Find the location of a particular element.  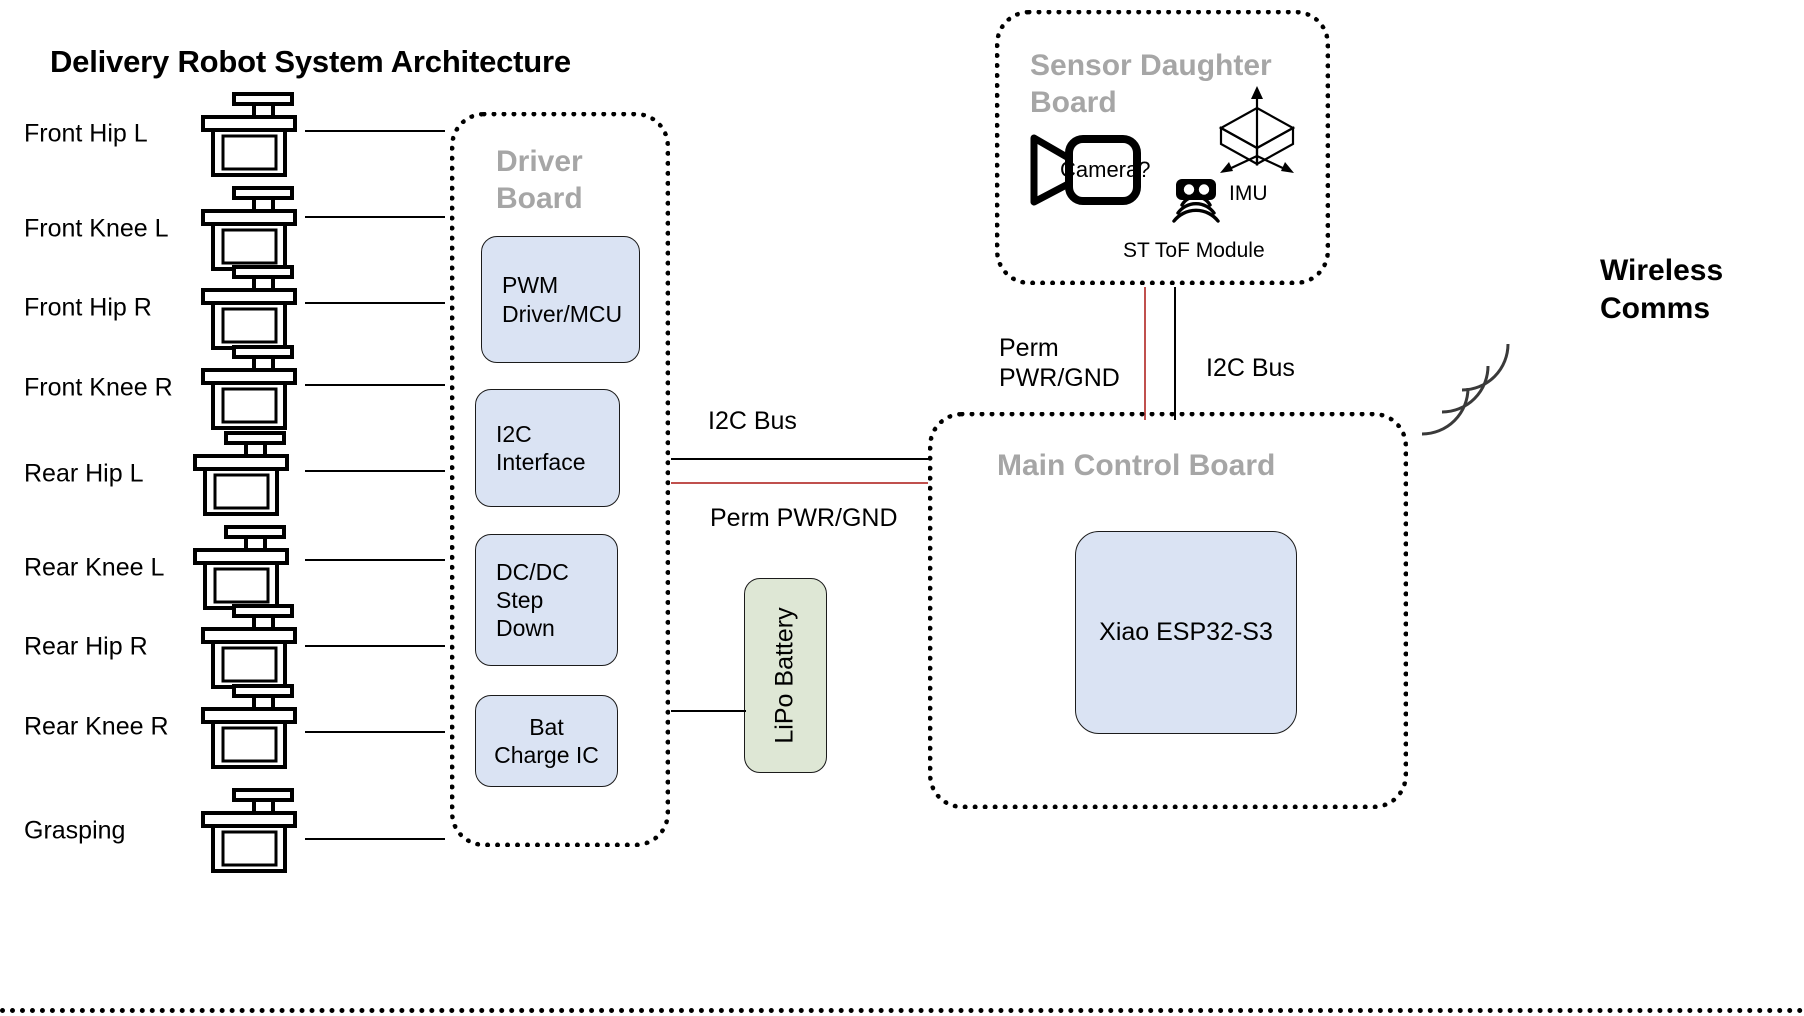

chip-bat-line1: Bat is located at coordinates (546, 726).